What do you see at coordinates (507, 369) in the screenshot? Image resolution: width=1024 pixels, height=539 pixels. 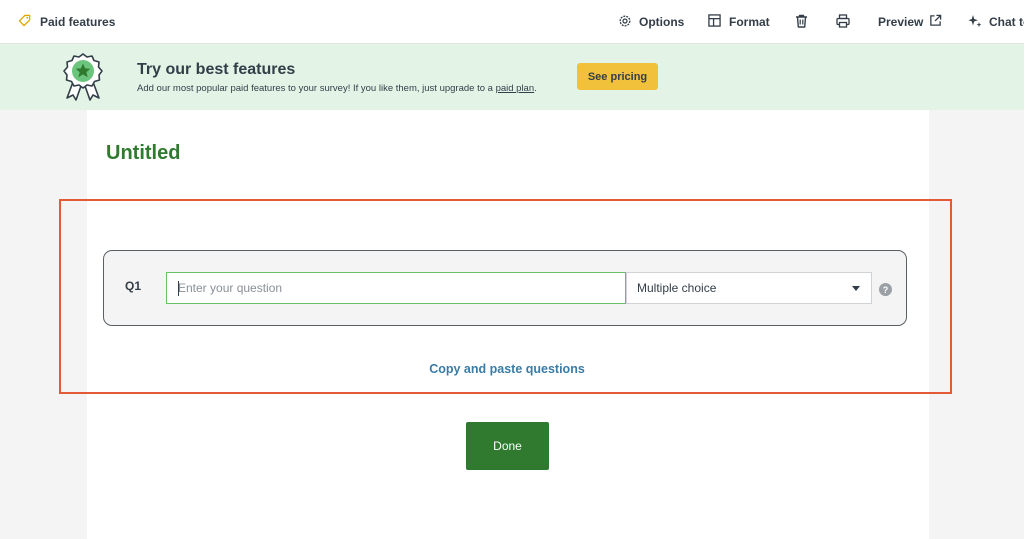 I see `copy-paste-questions-link: Copy and paste questions` at bounding box center [507, 369].